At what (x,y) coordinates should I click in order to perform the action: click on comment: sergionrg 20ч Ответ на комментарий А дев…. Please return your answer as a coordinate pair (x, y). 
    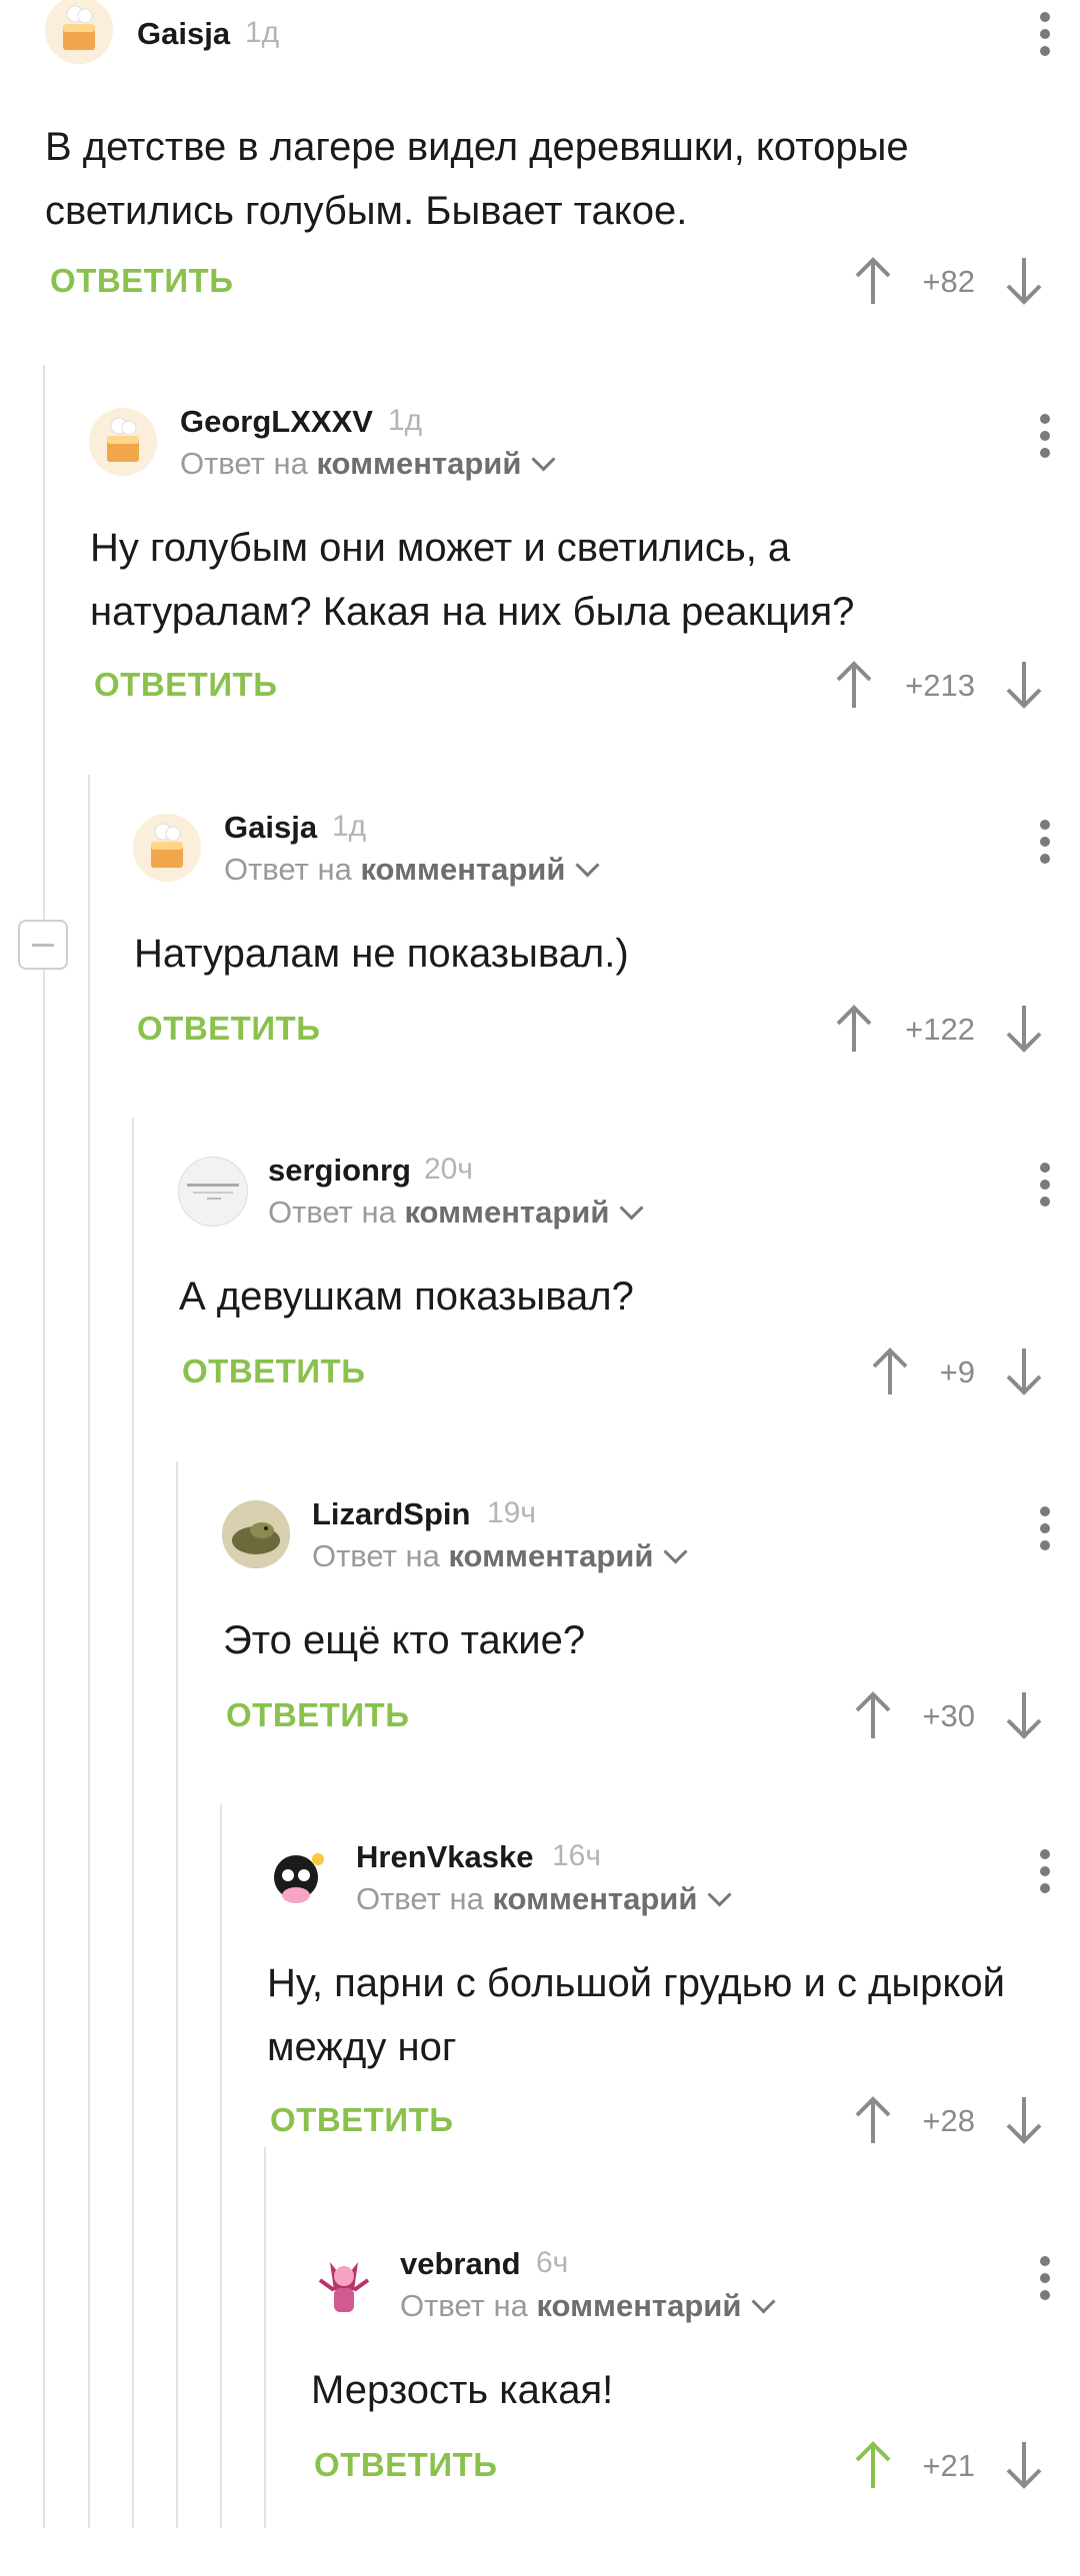
    Looking at the image, I should click on (540, 1317).